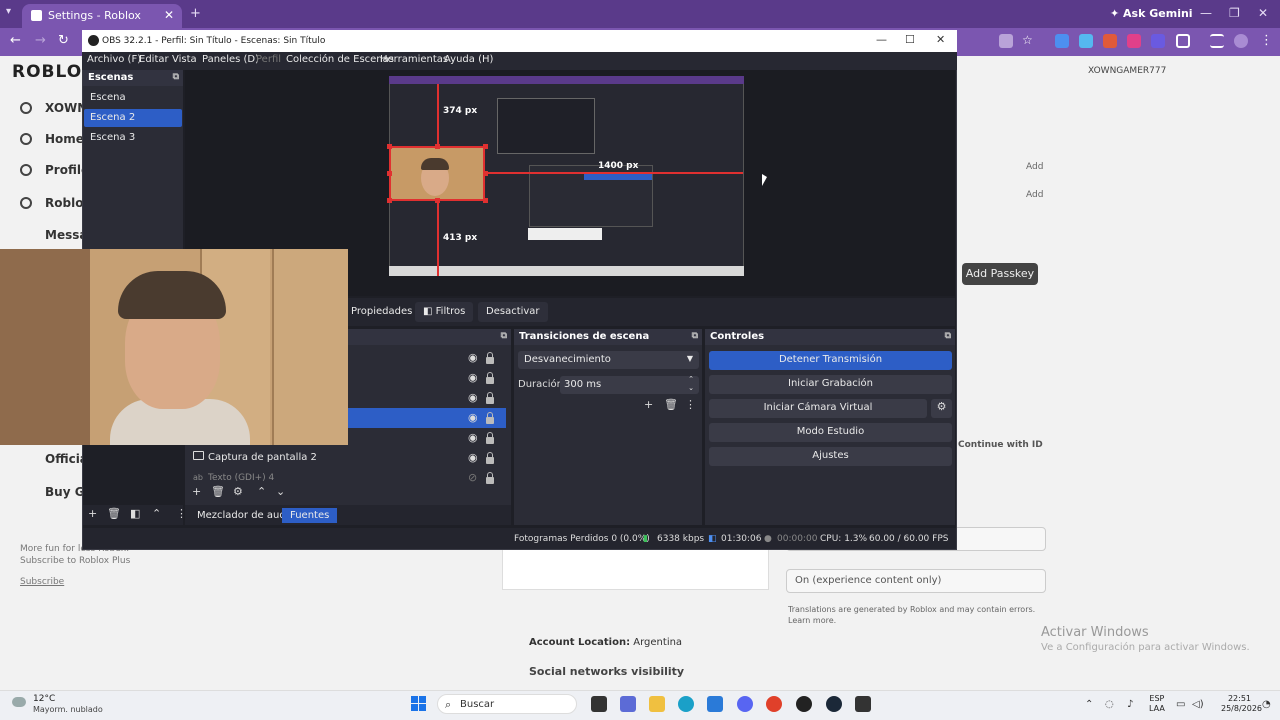  Describe the element at coordinates (608, 360) in the screenshot. I see `transition-select: Desvanecimiento ▼` at that location.